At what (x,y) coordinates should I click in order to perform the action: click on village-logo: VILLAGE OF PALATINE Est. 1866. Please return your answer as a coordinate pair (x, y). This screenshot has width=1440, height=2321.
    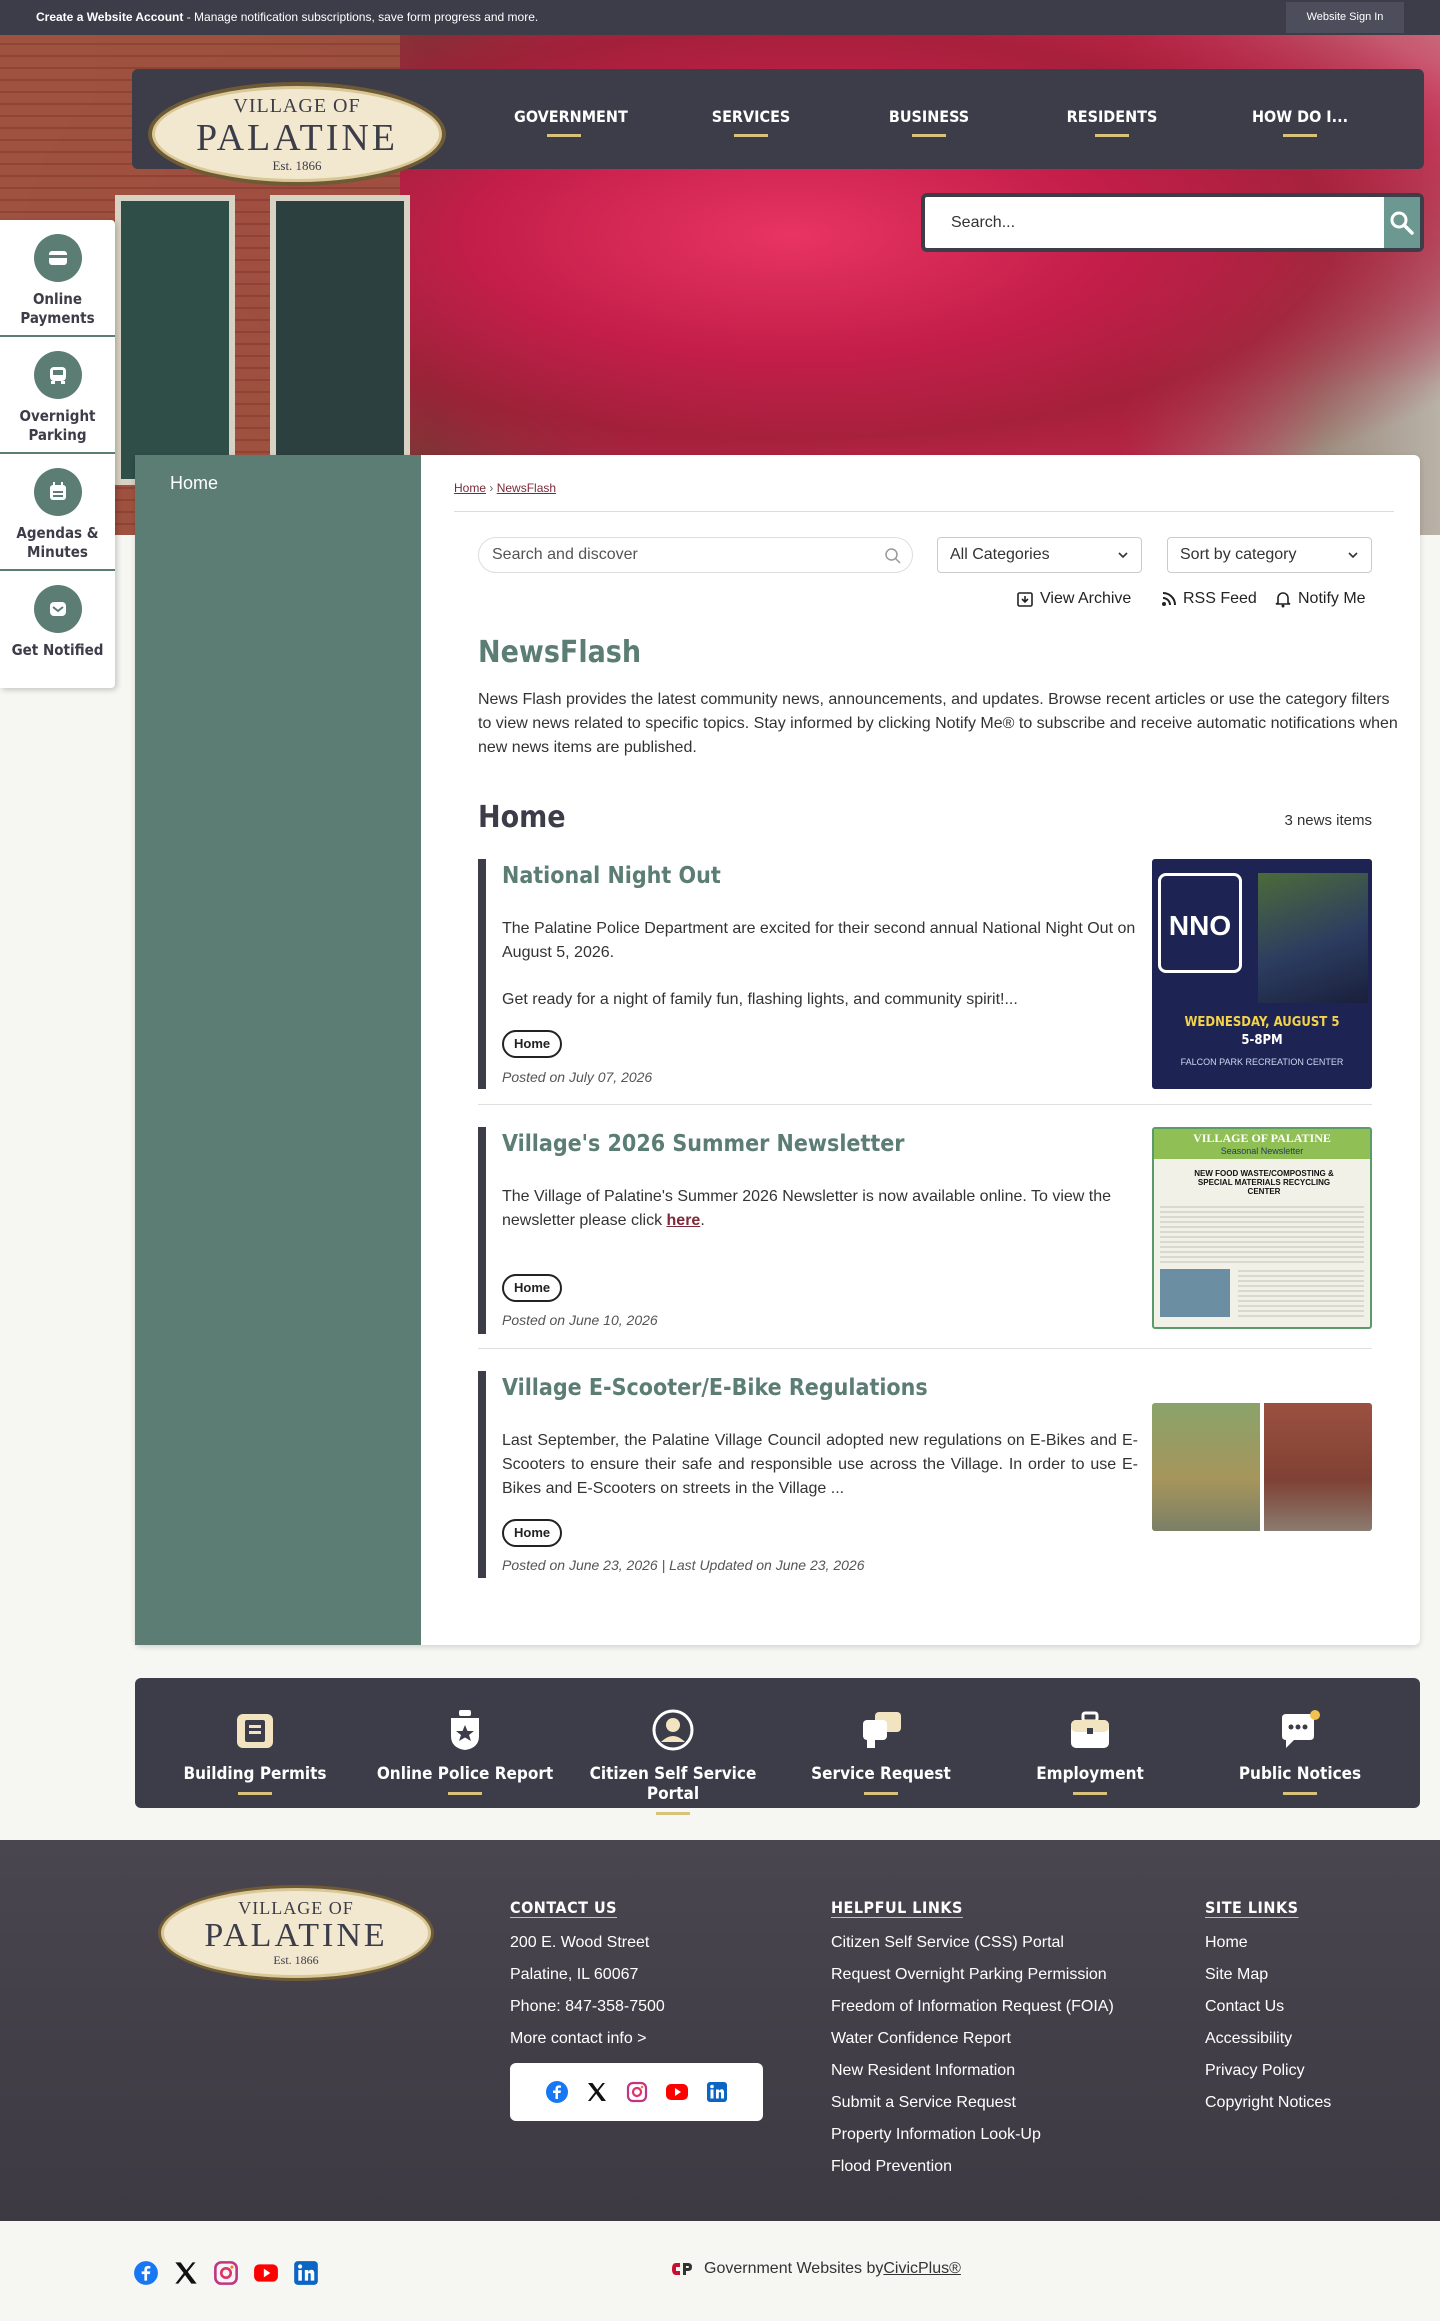
    Looking at the image, I should click on (297, 134).